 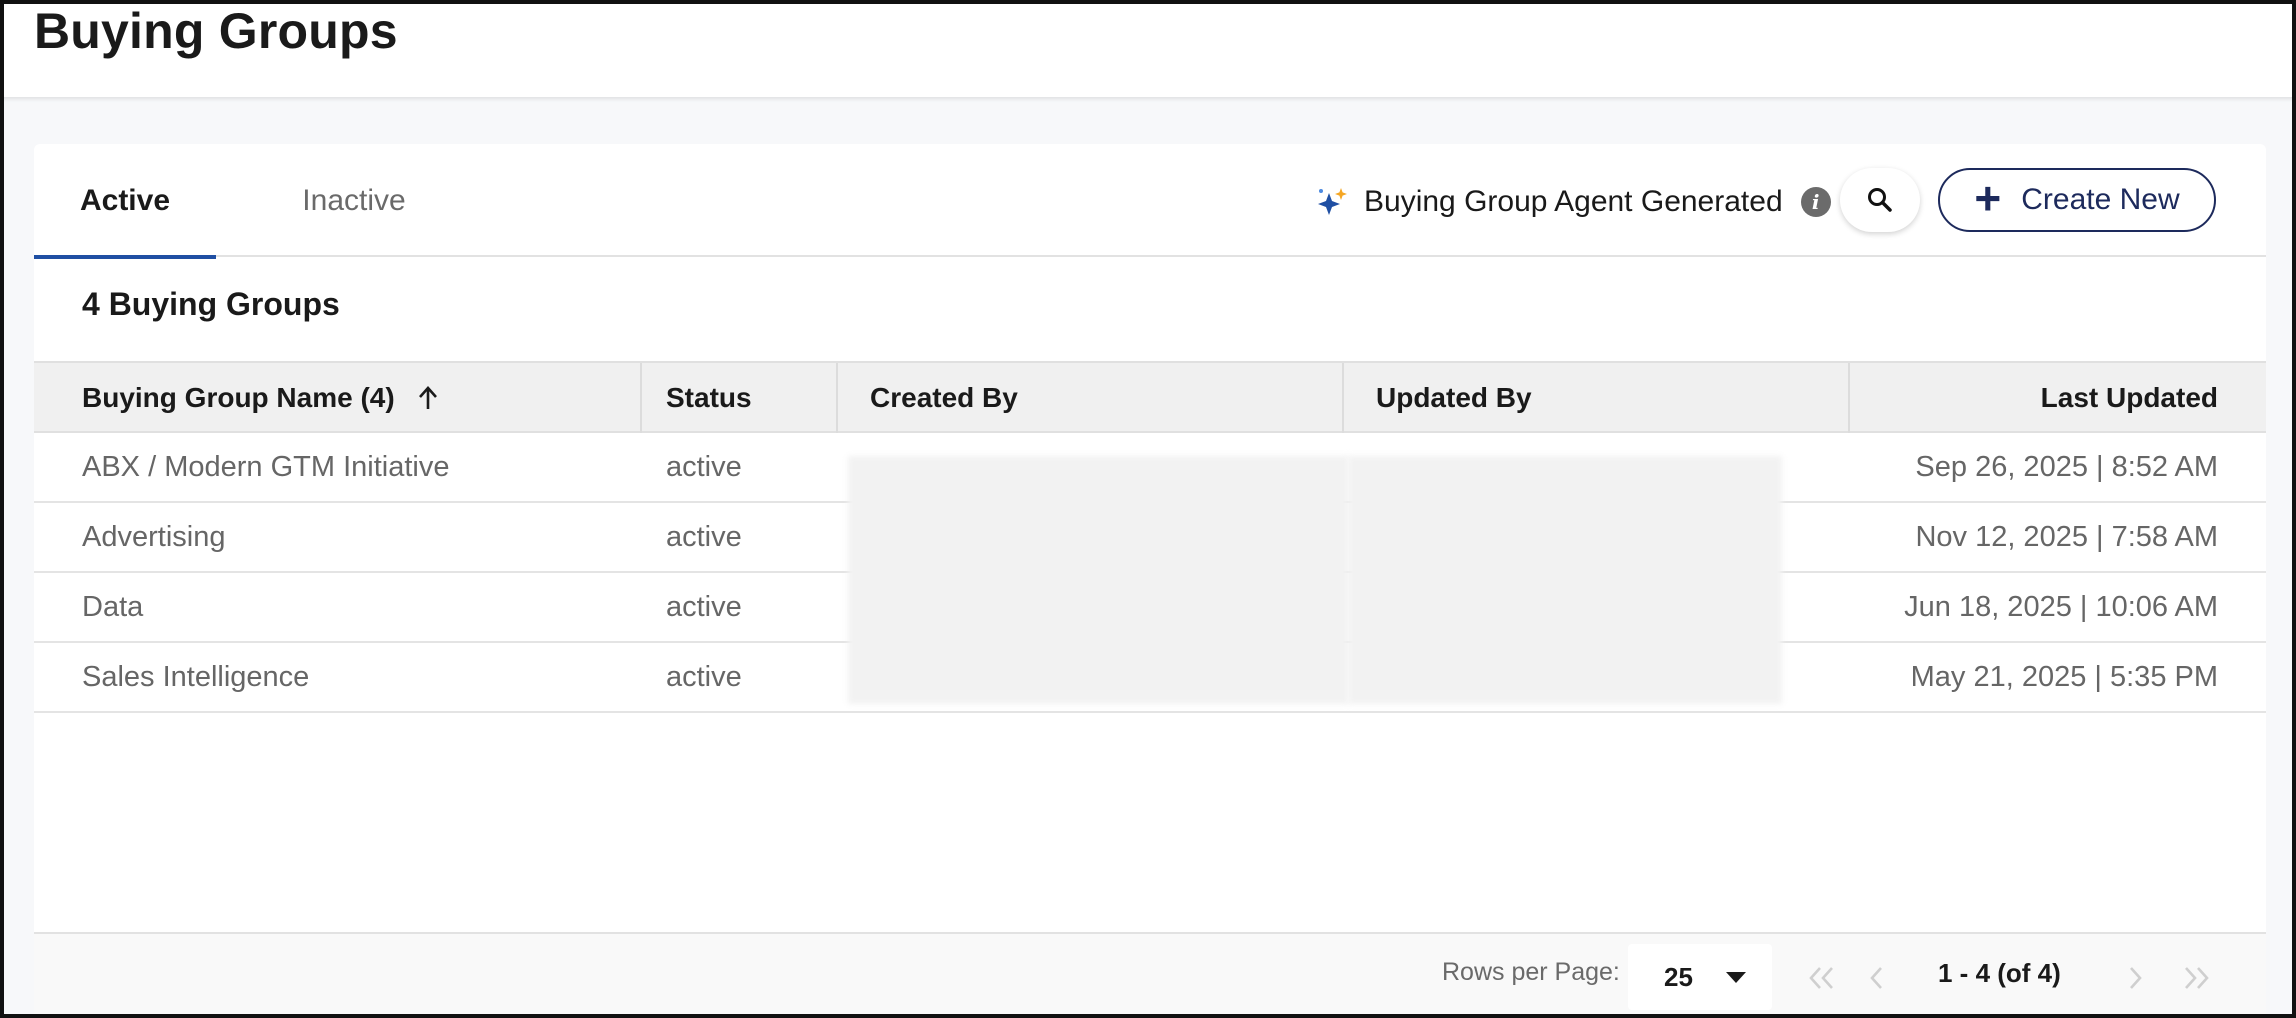 I want to click on search-button, so click(x=1880, y=200).